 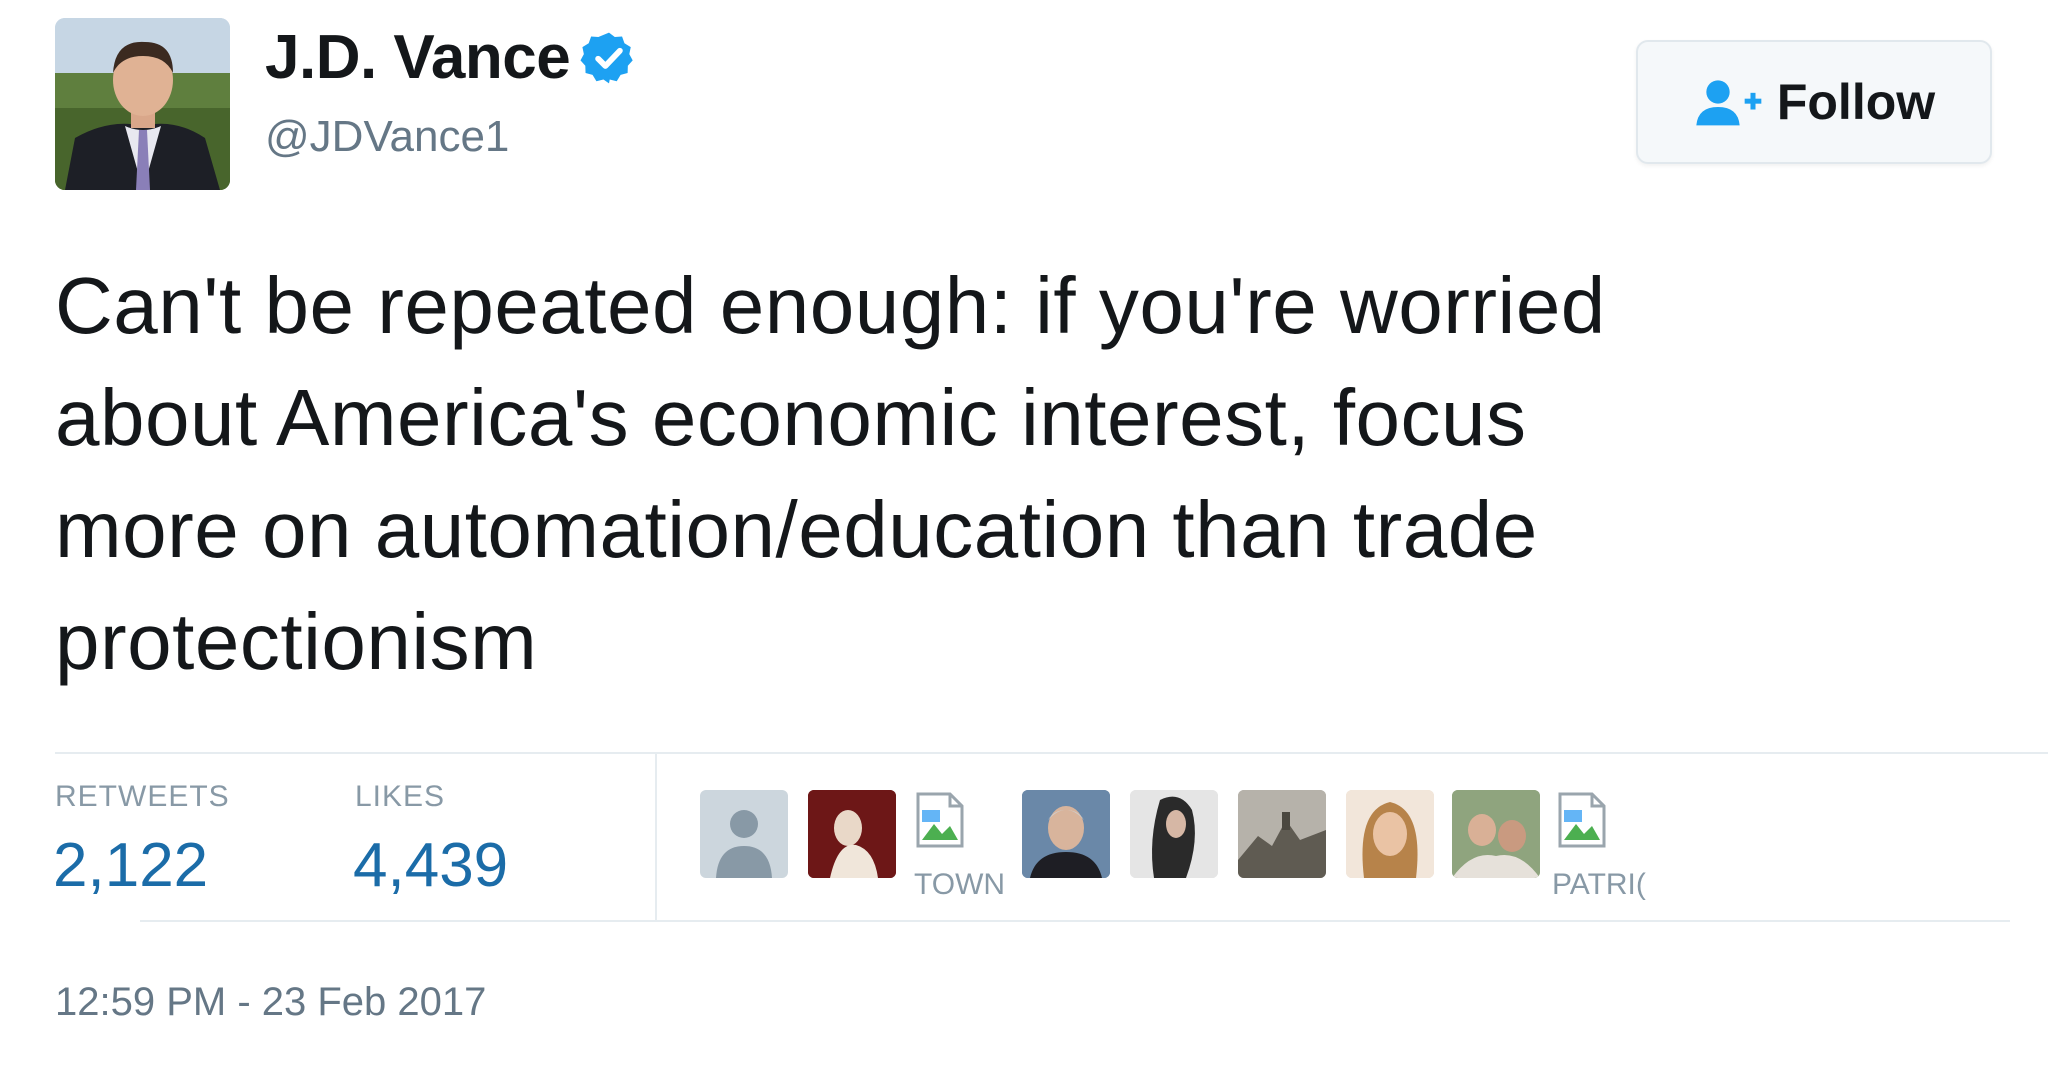 I want to click on display-name: J.D. Vance, so click(x=451, y=57).